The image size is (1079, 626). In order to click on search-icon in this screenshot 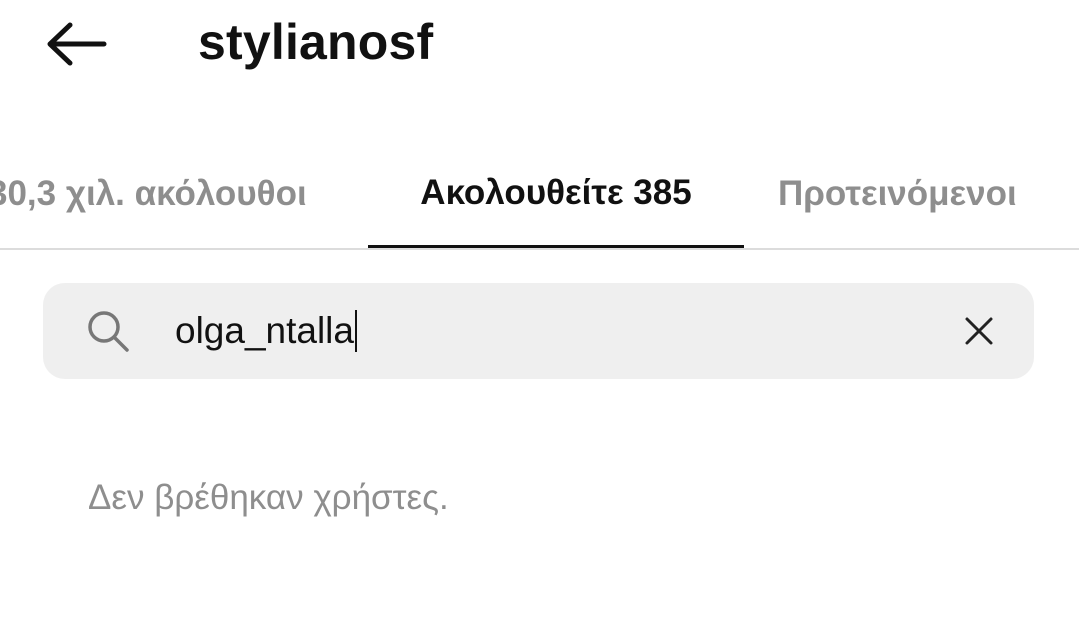, I will do `click(108, 331)`.